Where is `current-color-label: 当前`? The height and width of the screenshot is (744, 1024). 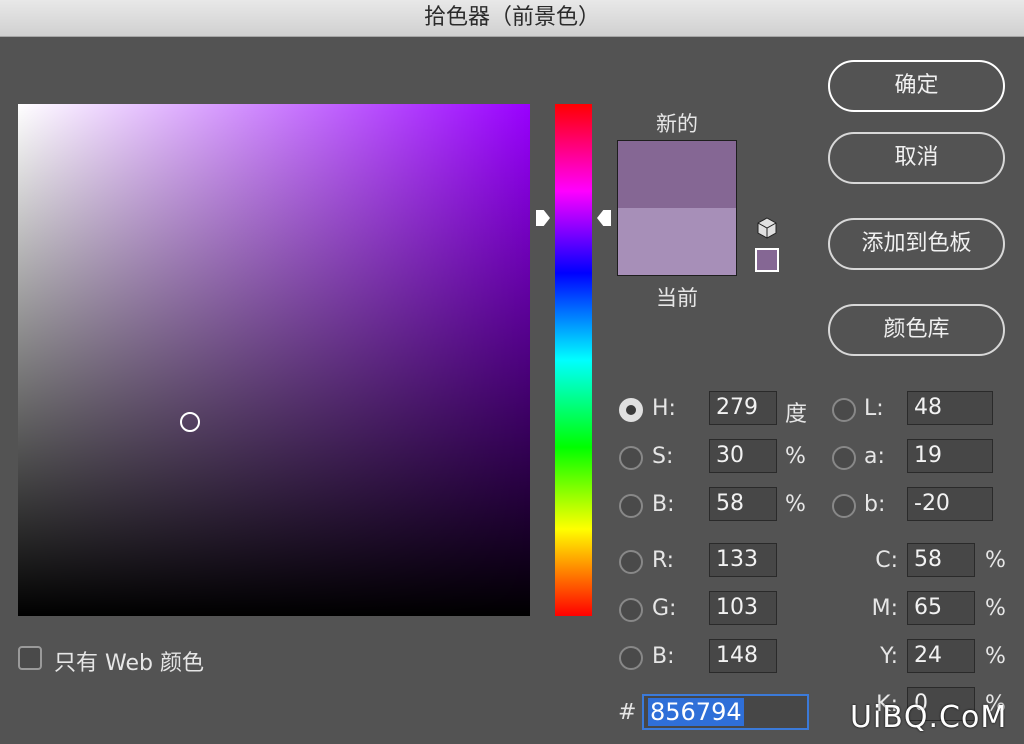
current-color-label: 当前 is located at coordinates (677, 298).